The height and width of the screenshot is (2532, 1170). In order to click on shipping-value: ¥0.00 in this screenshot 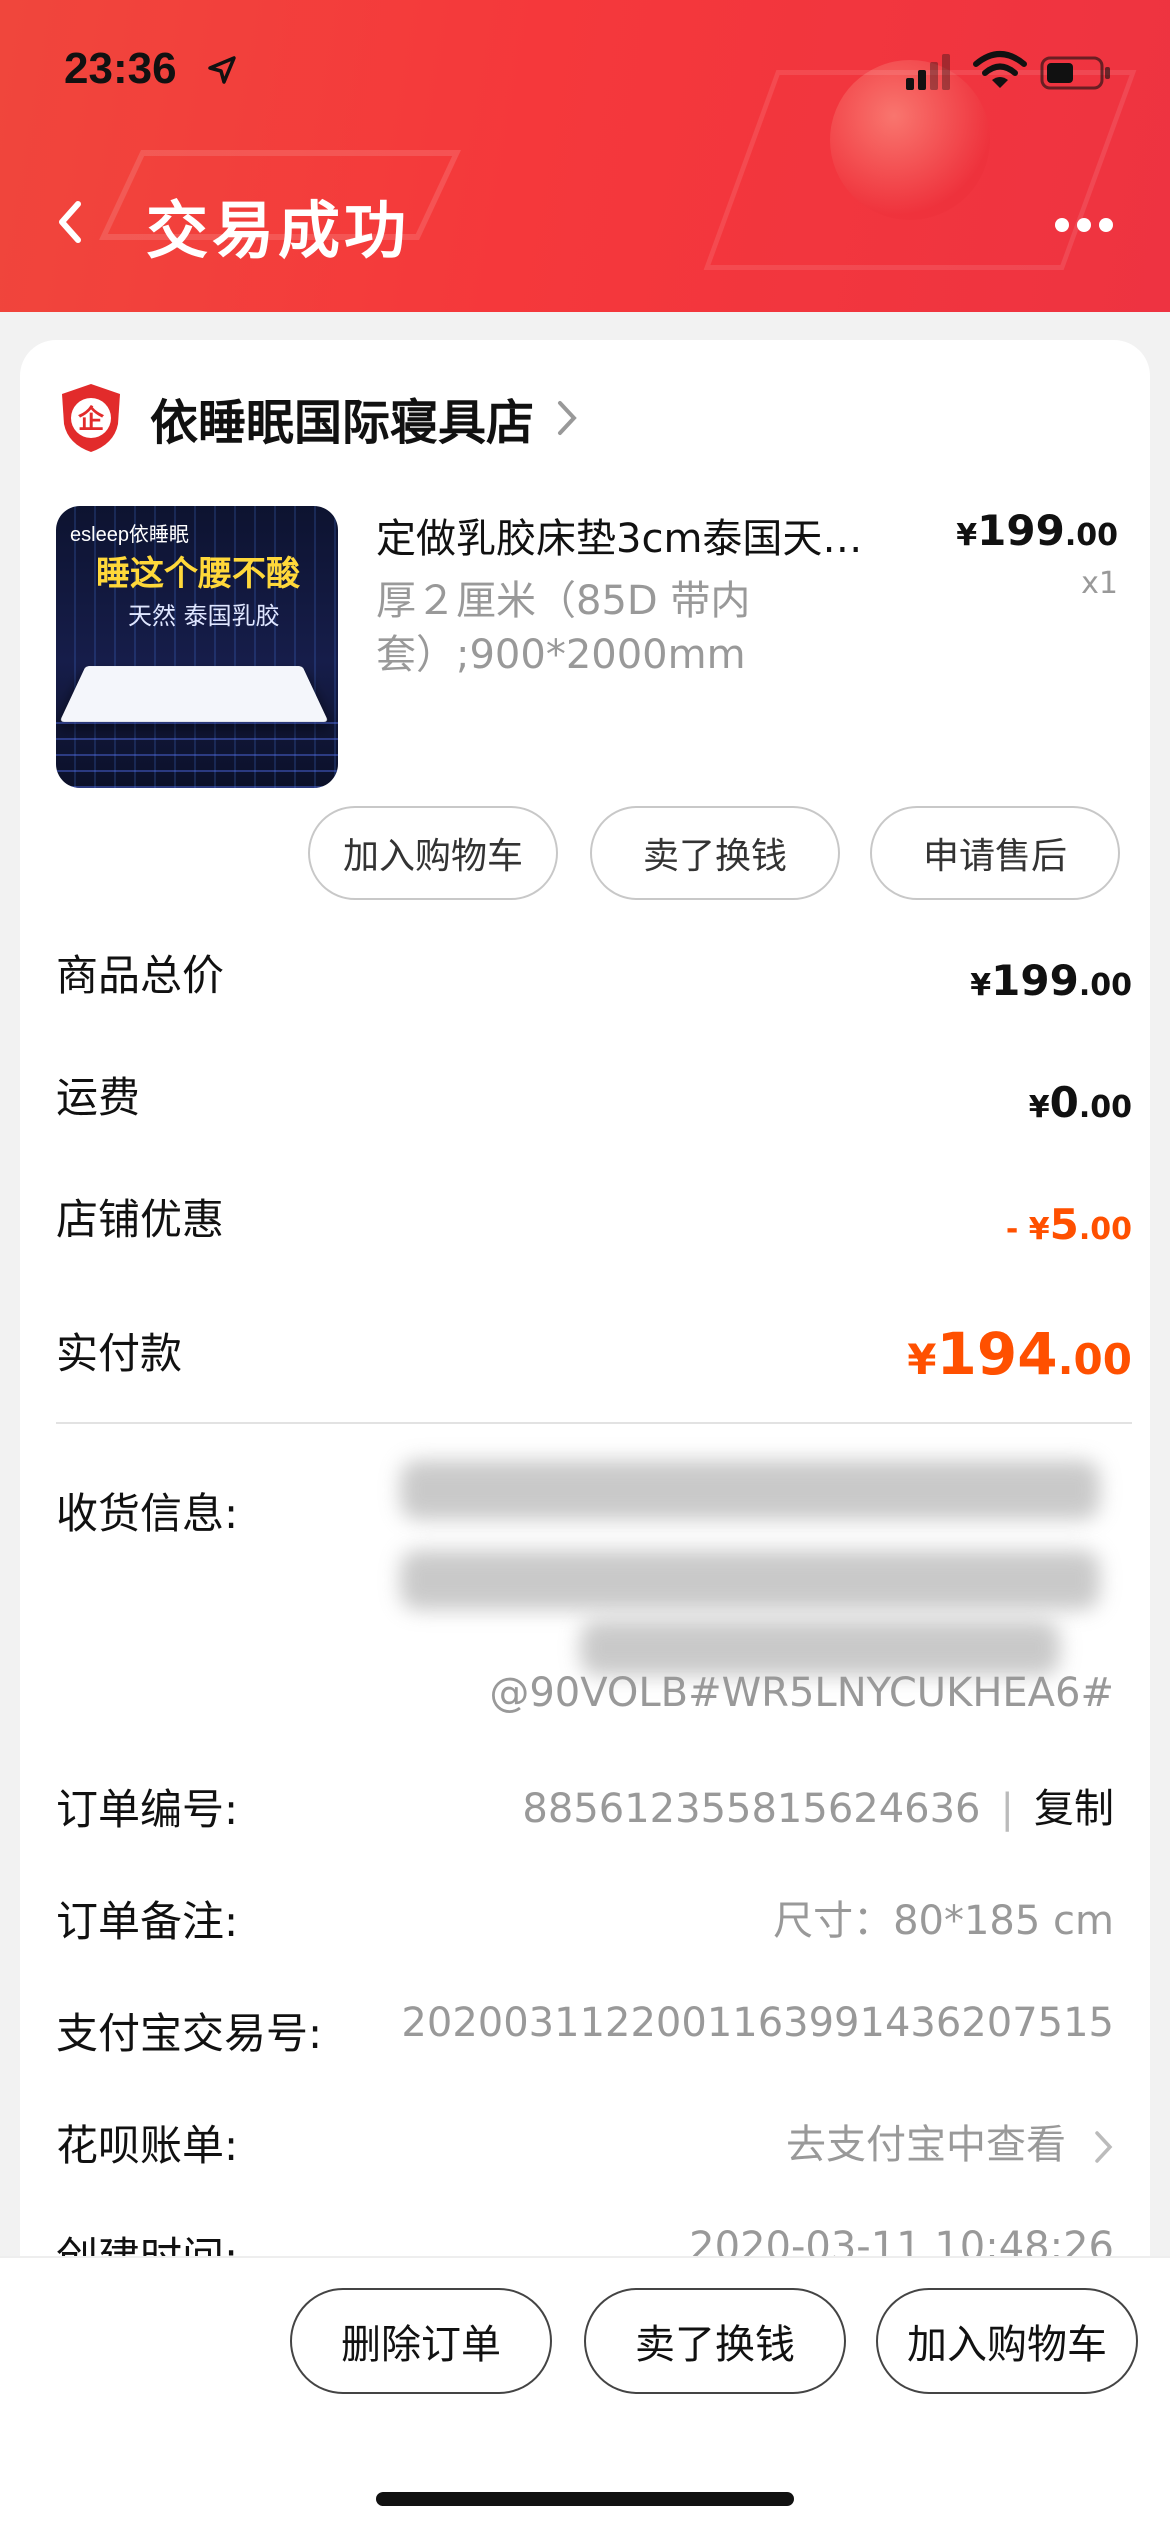, I will do `click(1080, 1102)`.